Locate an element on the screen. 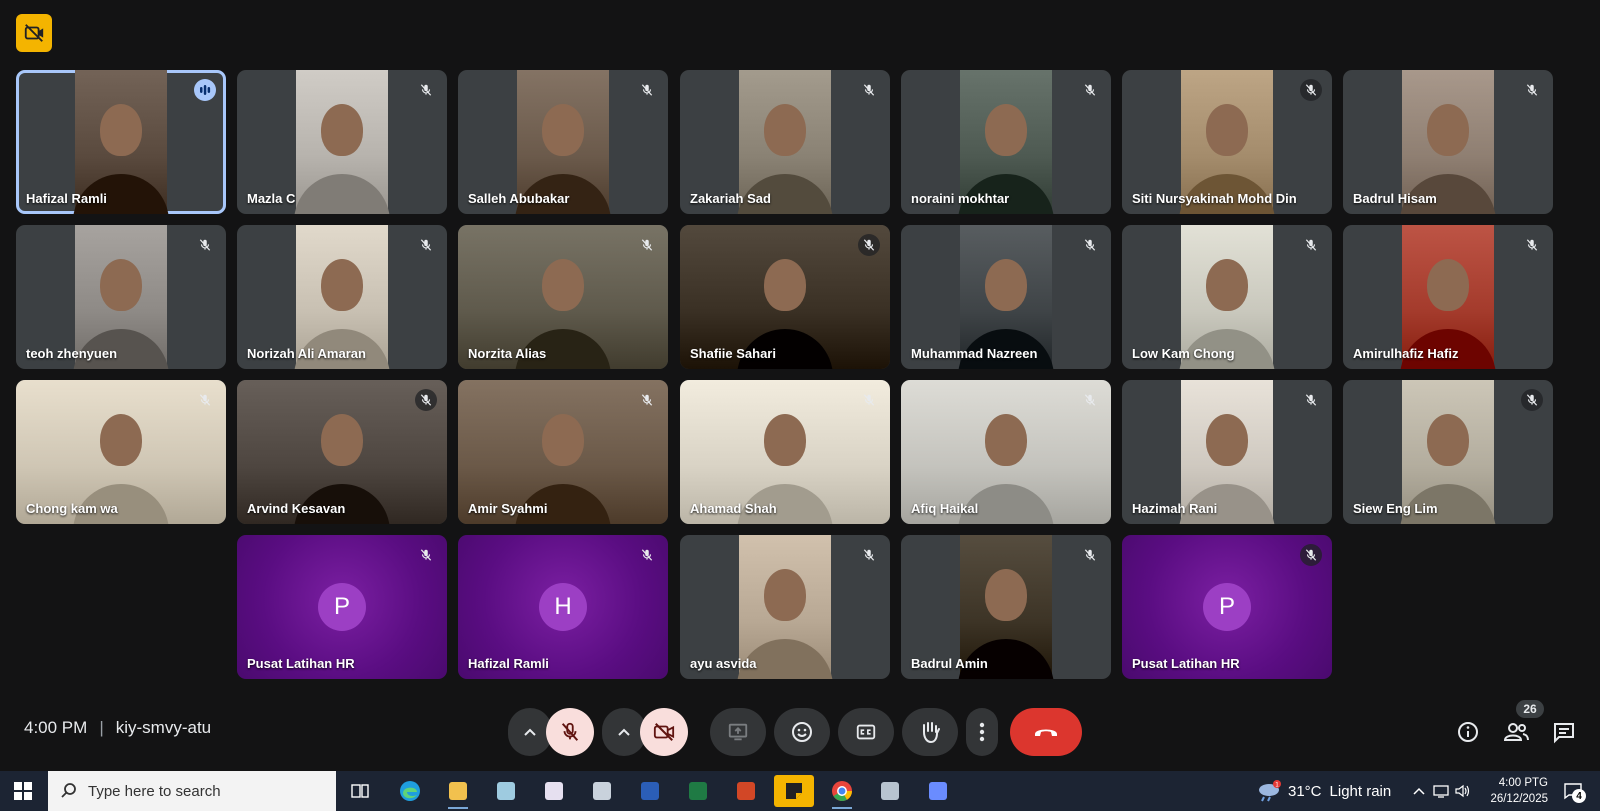 This screenshot has height=811, width=1600. sticky-notes-icon is located at coordinates (794, 791).